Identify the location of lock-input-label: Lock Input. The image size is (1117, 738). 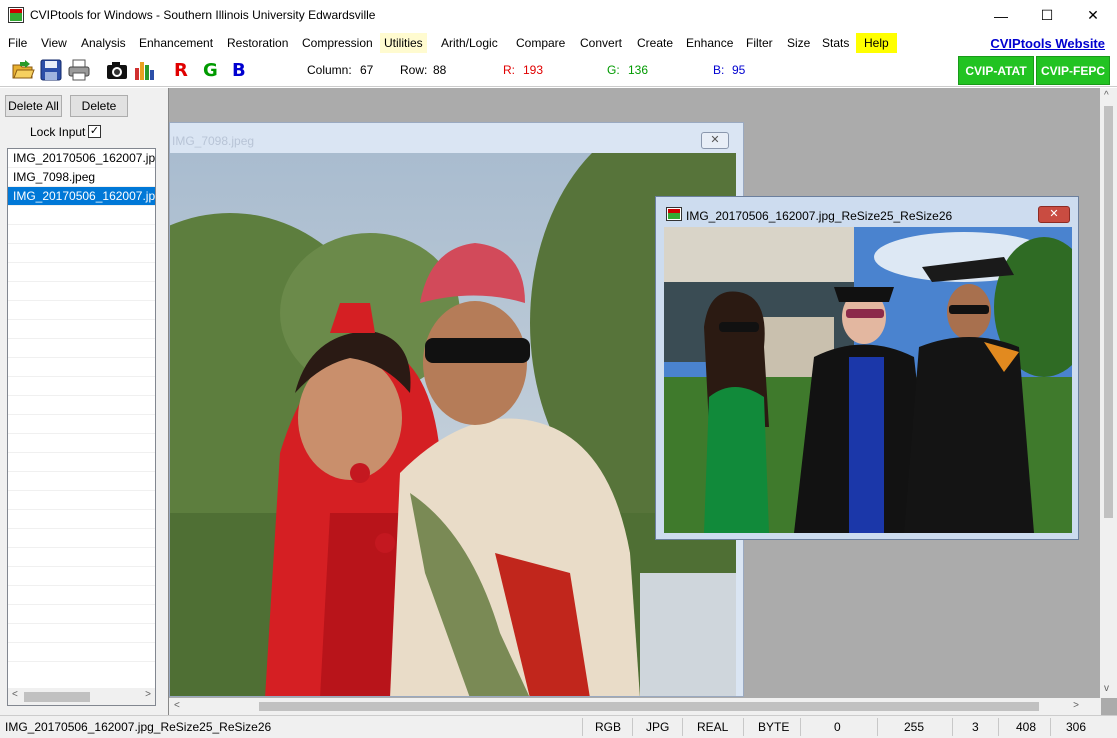
(58, 132).